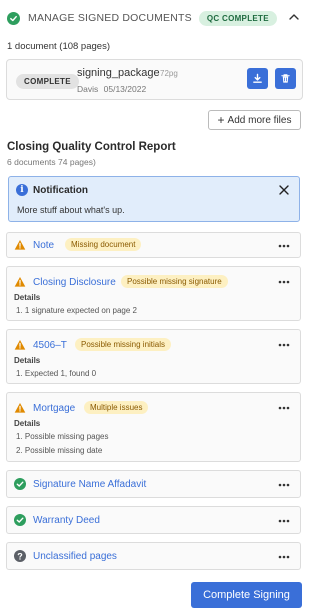 This screenshot has width=320, height=616. I want to click on qc-item-label: Signature Name Affadavit, so click(89, 484).